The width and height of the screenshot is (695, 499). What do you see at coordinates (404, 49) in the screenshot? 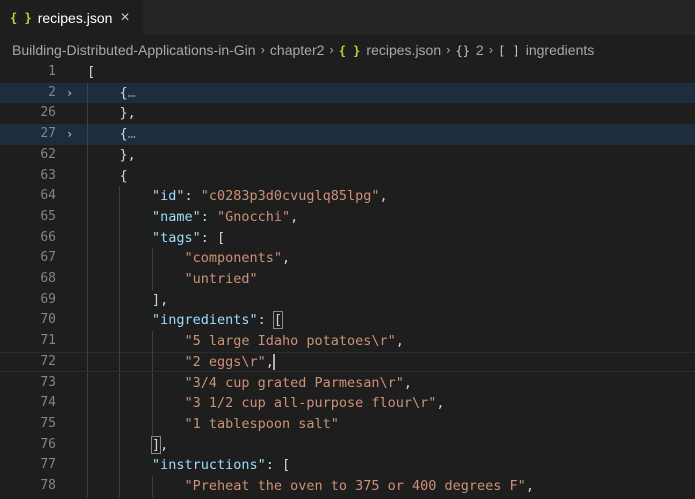
I see `breadcrumb-file-label: recipes.json` at bounding box center [404, 49].